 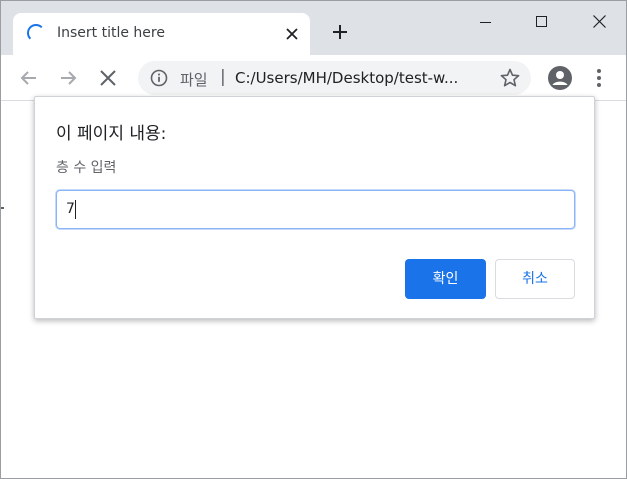 I want to click on minimize-icon, so click(x=485, y=22).